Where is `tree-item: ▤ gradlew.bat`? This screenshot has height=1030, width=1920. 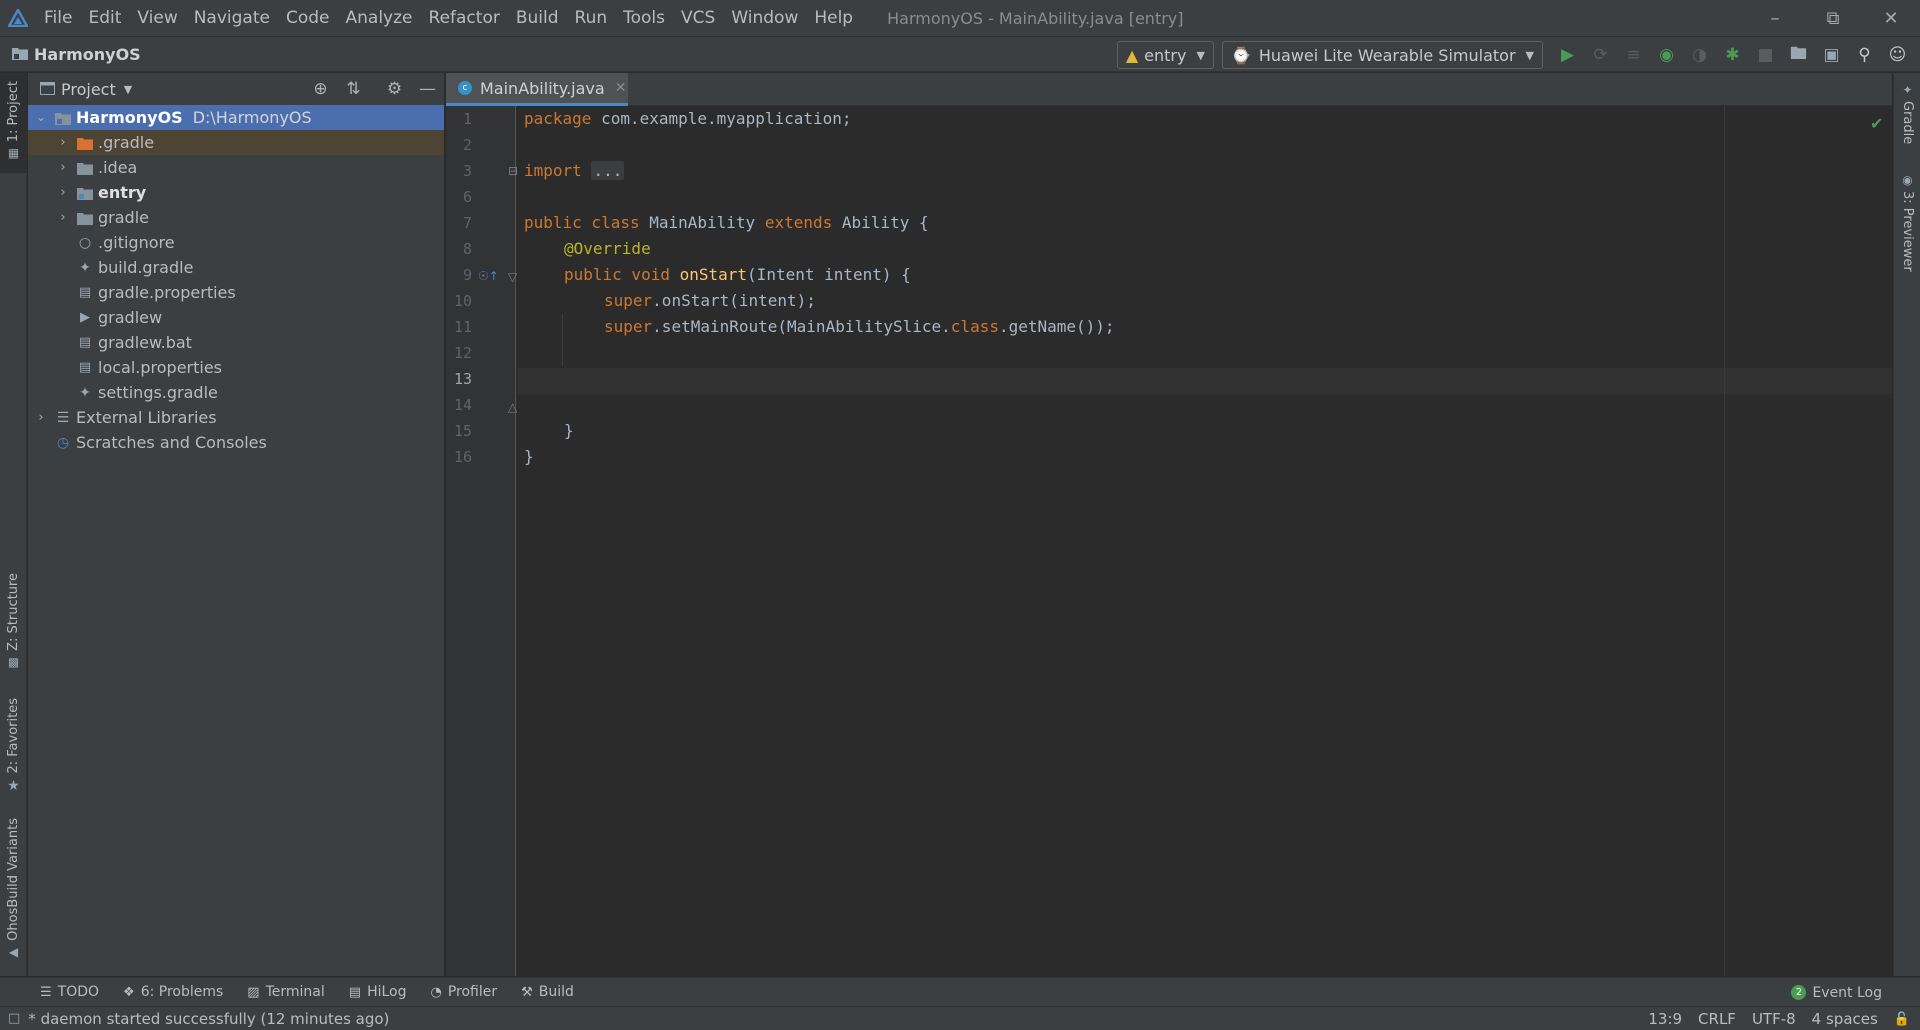
tree-item: ▤ gradlew.bat is located at coordinates (236, 342).